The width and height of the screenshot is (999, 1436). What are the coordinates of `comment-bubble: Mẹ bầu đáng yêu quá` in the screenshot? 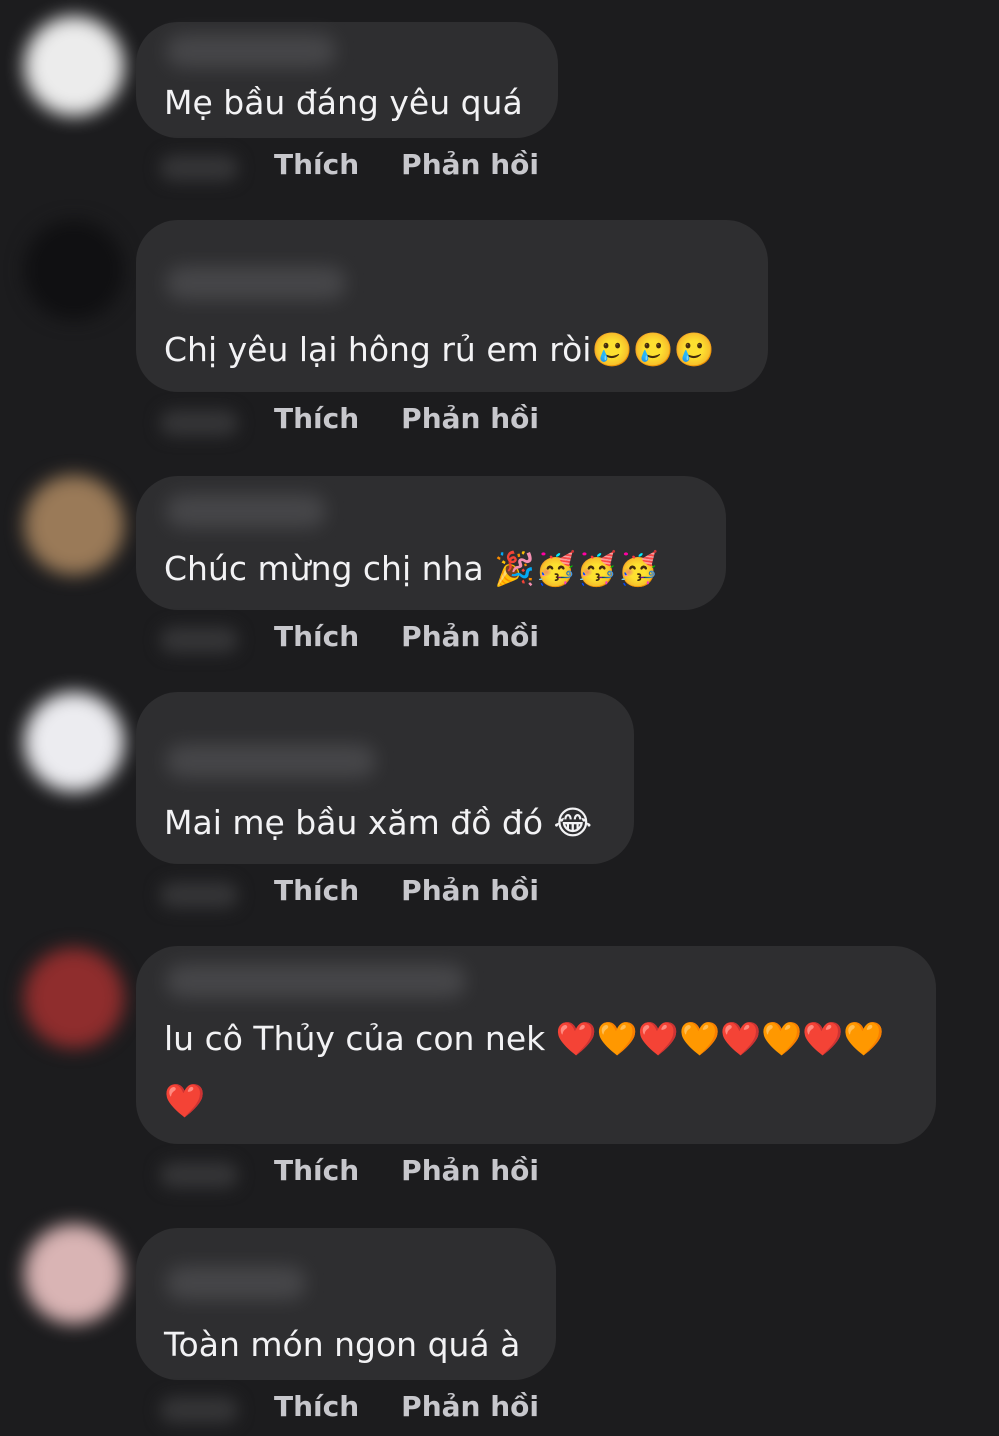 It's located at (347, 80).